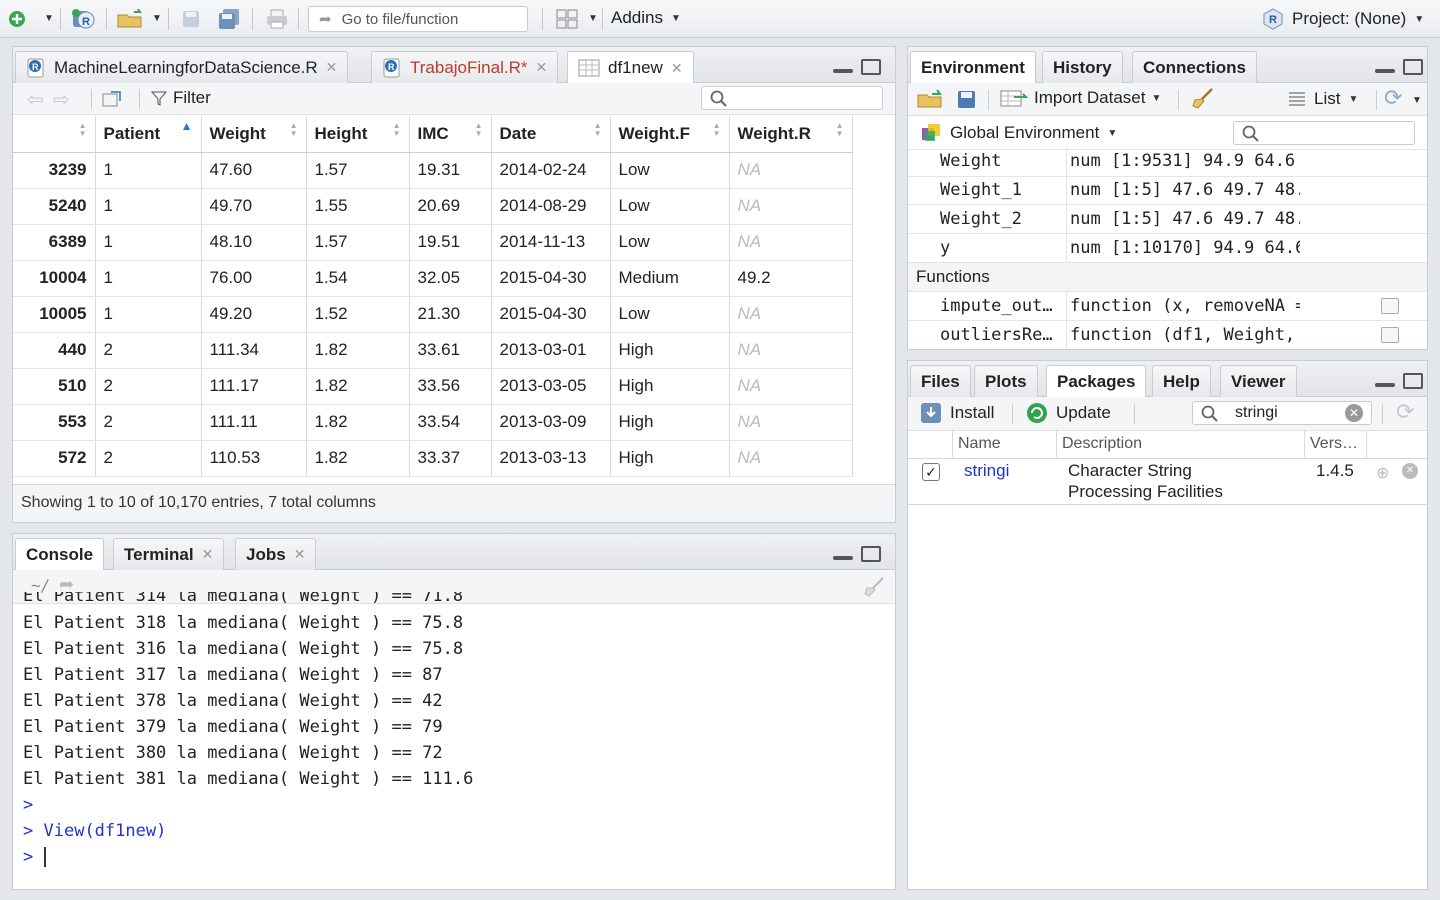 The width and height of the screenshot is (1440, 900). I want to click on install-button: Install, so click(957, 413).